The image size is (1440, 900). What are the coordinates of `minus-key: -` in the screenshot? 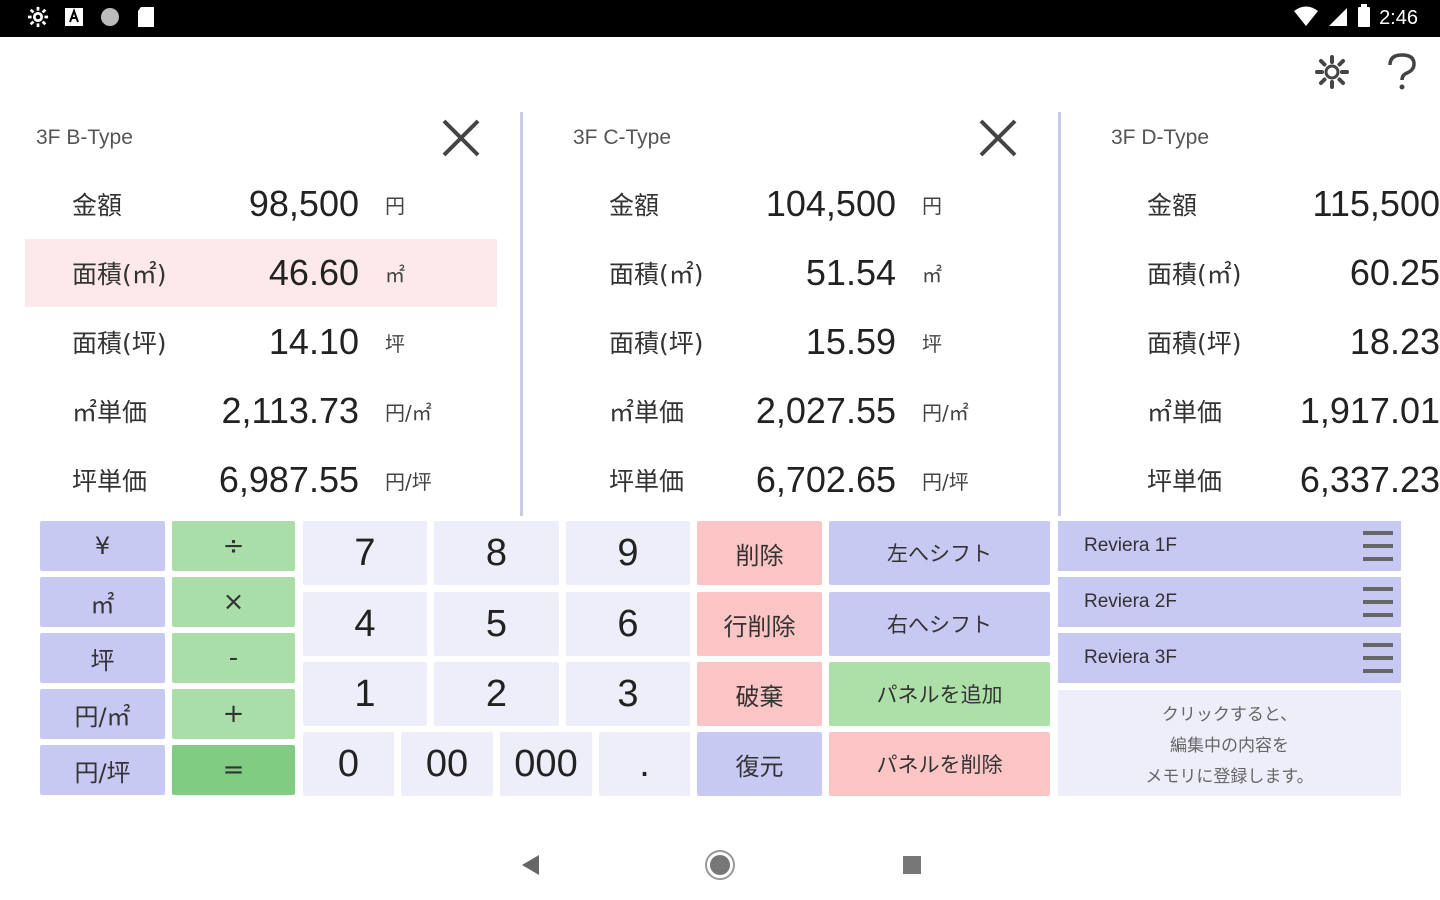 It's located at (233, 658).